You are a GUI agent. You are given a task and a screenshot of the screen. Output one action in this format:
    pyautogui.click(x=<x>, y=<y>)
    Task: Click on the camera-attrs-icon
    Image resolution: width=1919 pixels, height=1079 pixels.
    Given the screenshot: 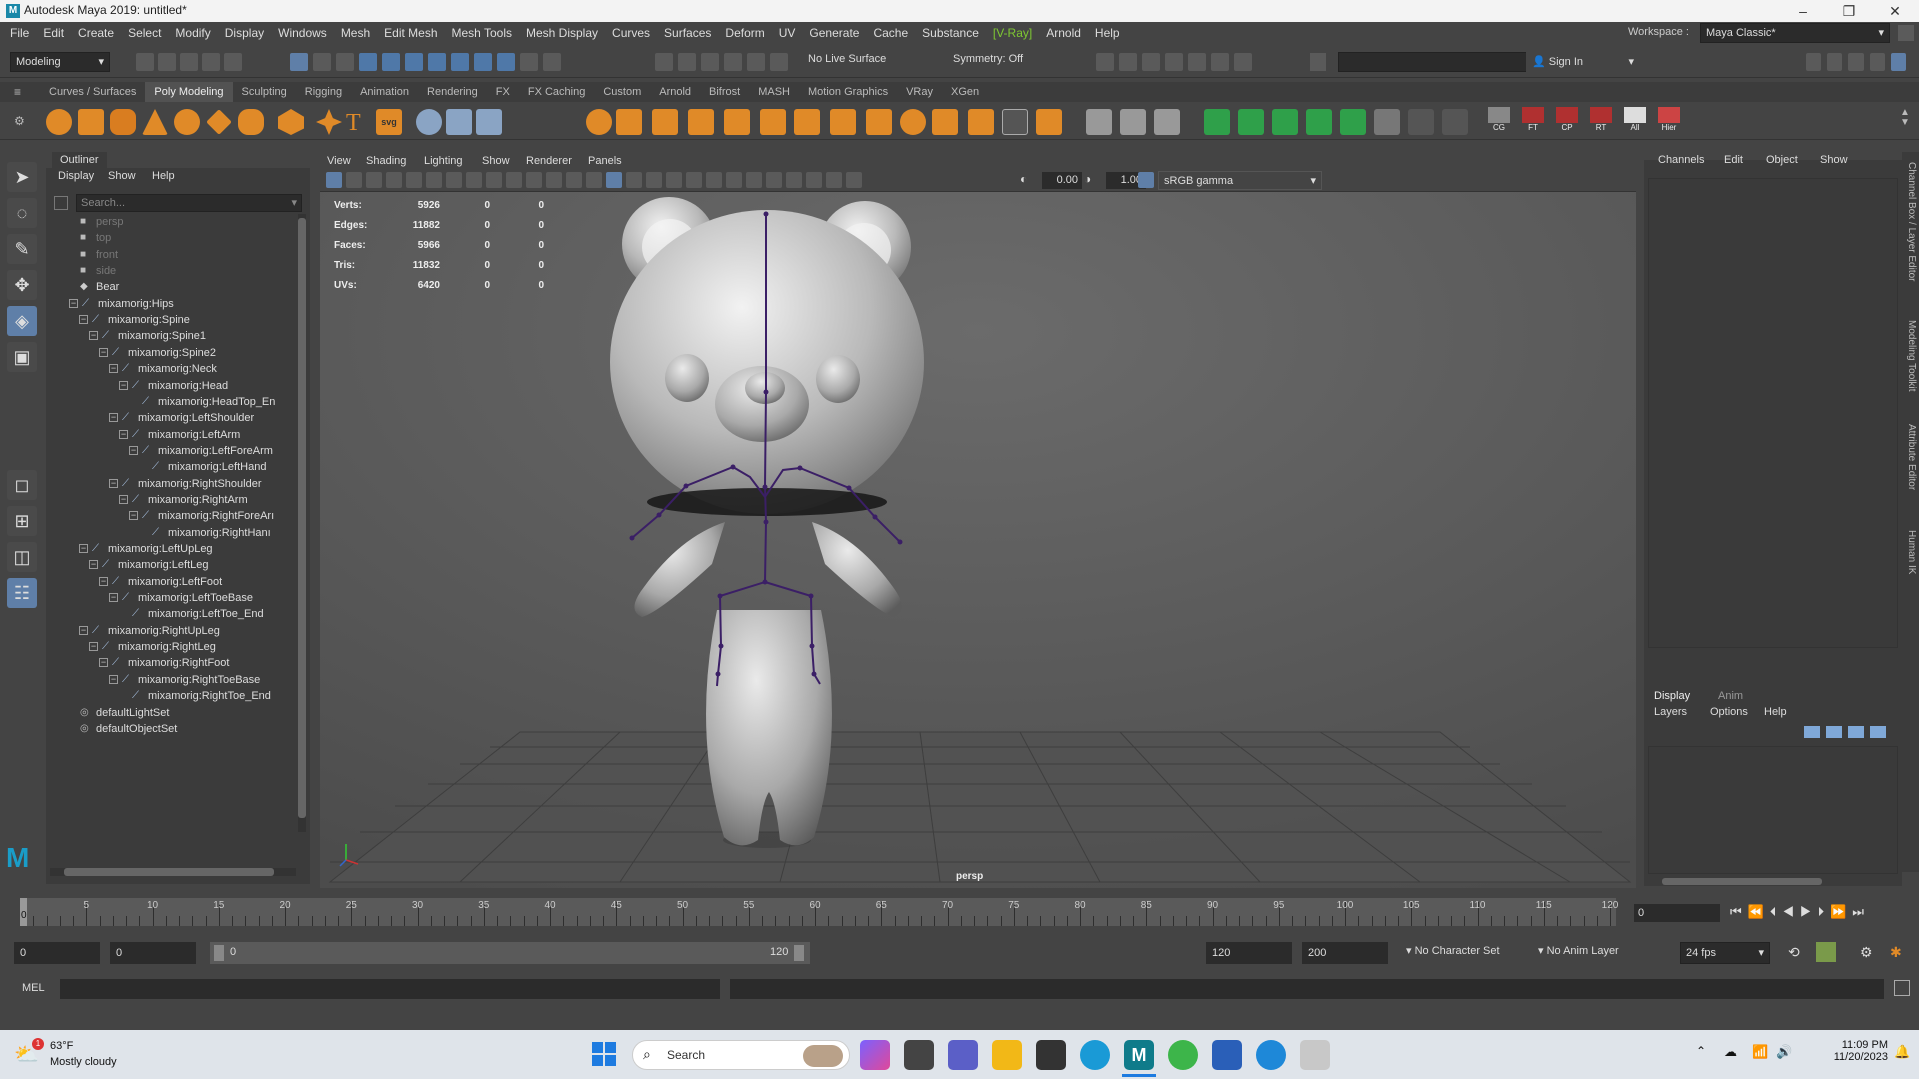 What is the action you would take?
    pyautogui.click(x=354, y=180)
    